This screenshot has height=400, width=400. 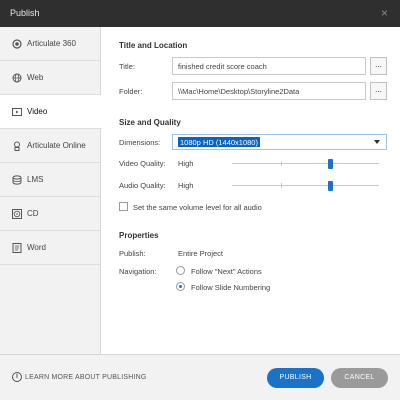 What do you see at coordinates (50, 248) in the screenshot?
I see `sidebar-item-word: Word` at bounding box center [50, 248].